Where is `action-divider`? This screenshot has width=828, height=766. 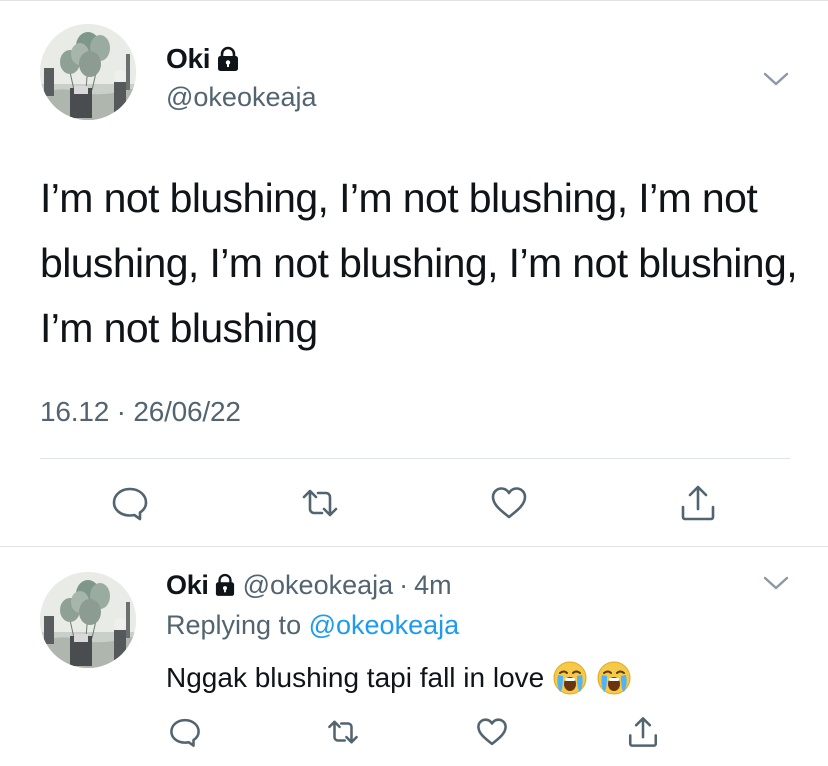 action-divider is located at coordinates (415, 458).